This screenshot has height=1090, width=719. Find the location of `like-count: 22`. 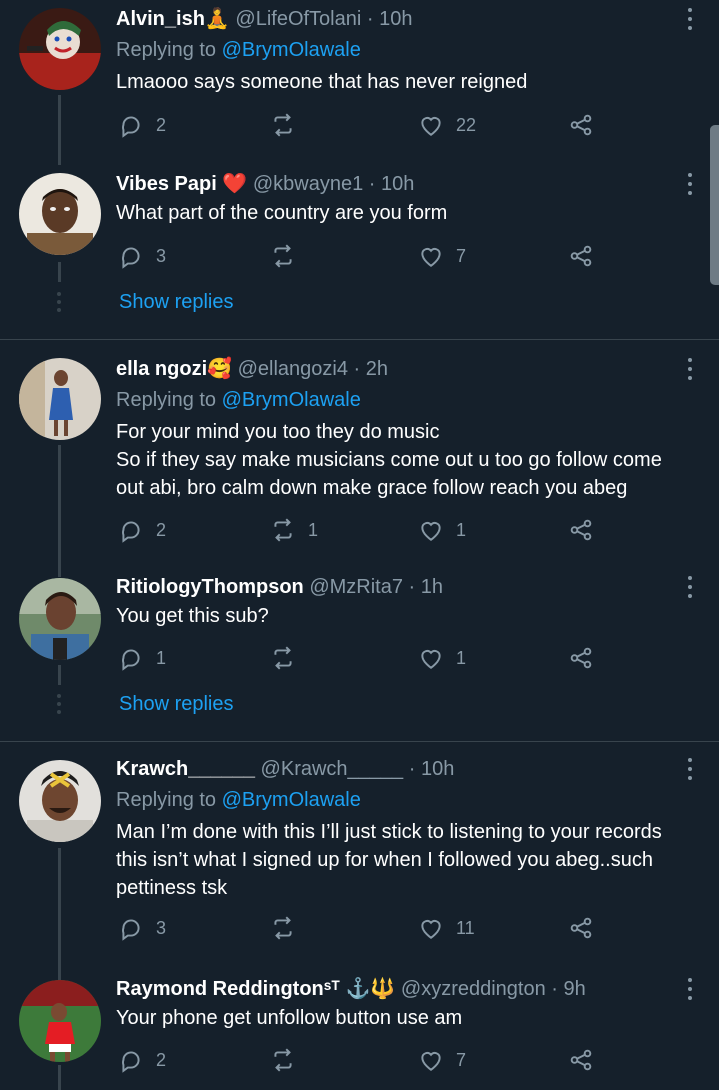

like-count: 22 is located at coordinates (466, 124).